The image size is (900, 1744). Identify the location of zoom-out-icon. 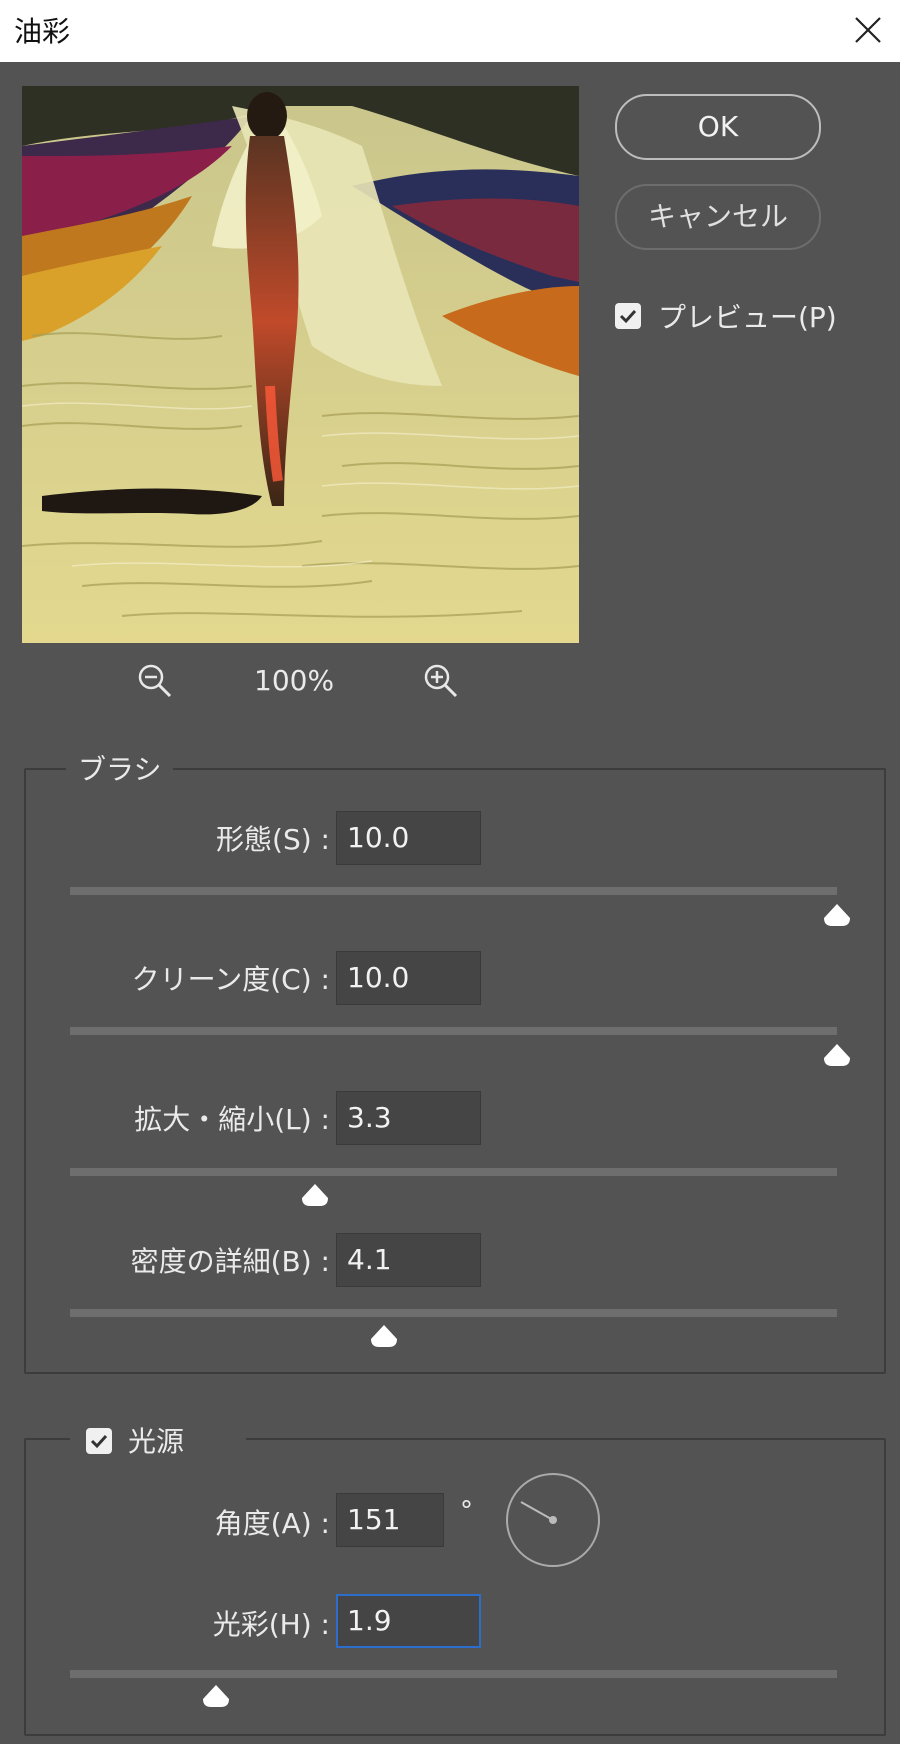
(155, 681).